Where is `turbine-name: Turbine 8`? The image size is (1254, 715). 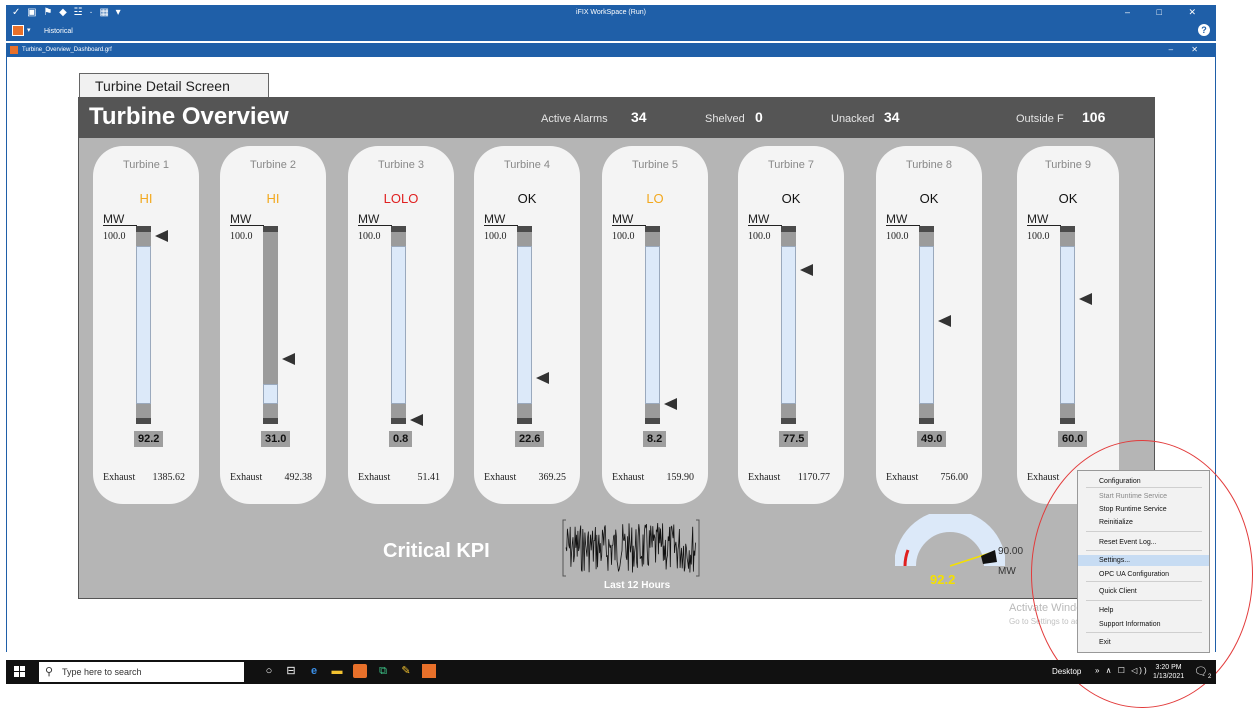 turbine-name: Turbine 8 is located at coordinates (929, 165).